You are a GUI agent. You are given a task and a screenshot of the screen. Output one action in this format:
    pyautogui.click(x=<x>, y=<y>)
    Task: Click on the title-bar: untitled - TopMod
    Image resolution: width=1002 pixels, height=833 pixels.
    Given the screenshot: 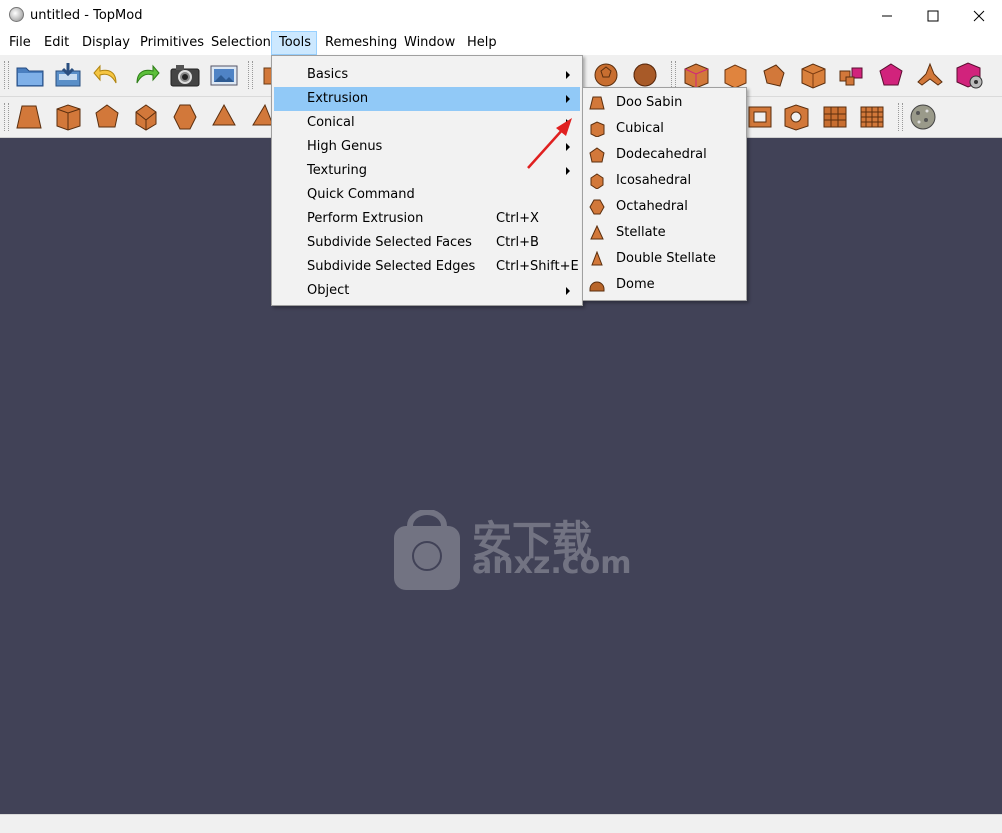 What is the action you would take?
    pyautogui.click(x=501, y=15)
    